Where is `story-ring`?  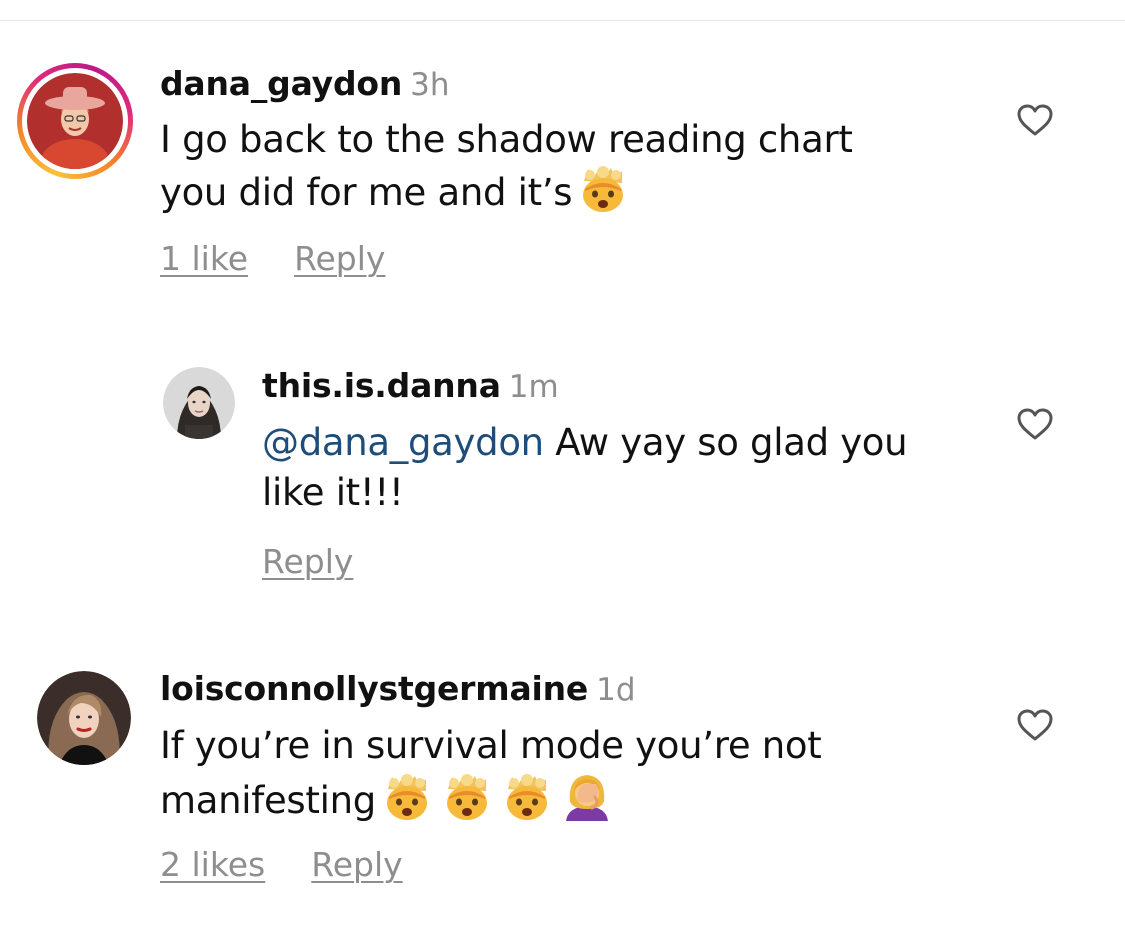 story-ring is located at coordinates (75, 121).